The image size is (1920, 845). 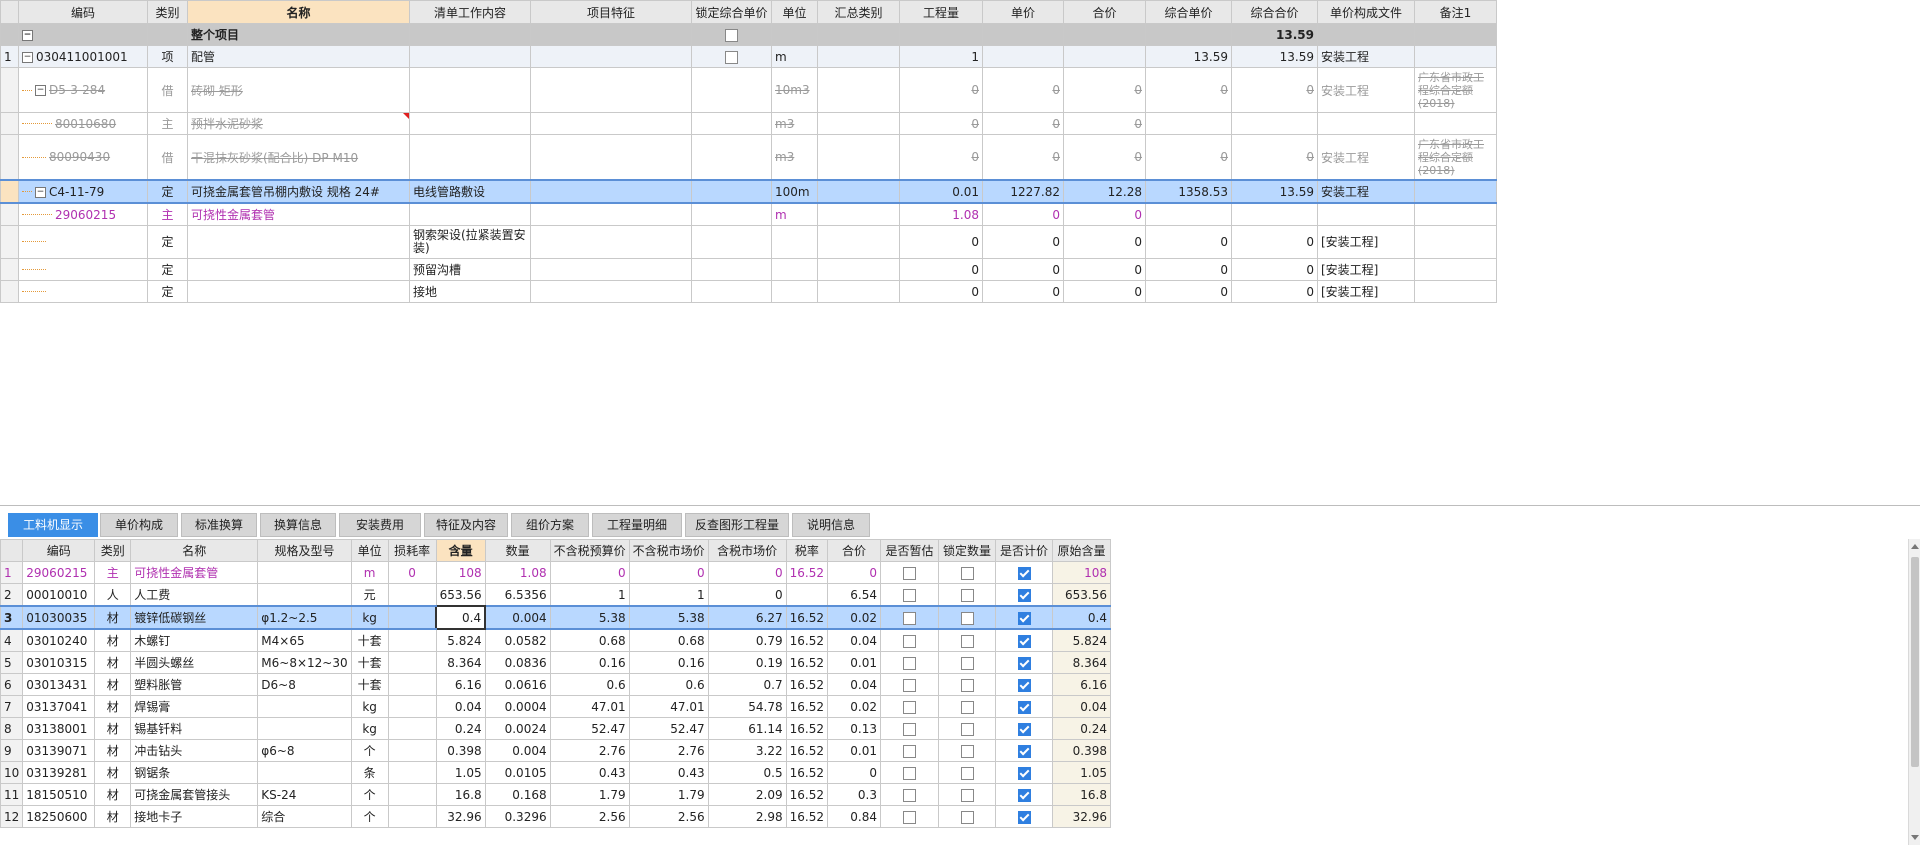 I want to click on cell-name: 镀锌低碳钢丝, so click(x=194, y=617).